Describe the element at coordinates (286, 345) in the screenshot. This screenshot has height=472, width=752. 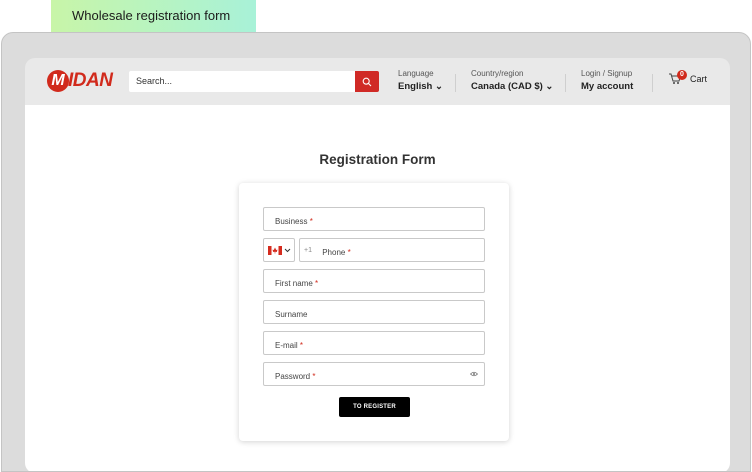
I see `email-label: E-mail` at that location.